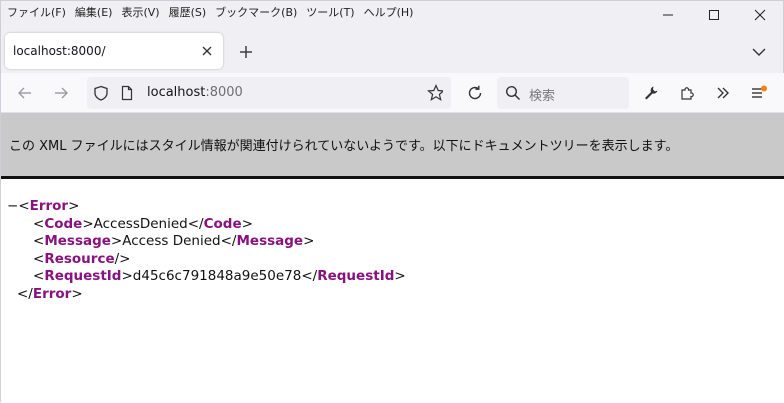 The height and width of the screenshot is (403, 784). I want to click on xml-text-value: Access Denied, so click(171, 241).